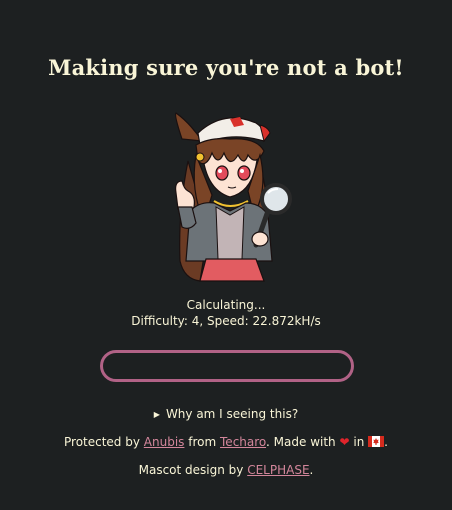 This screenshot has width=452, height=510. Describe the element at coordinates (202, 442) in the screenshot. I see `from-text: from` at that location.